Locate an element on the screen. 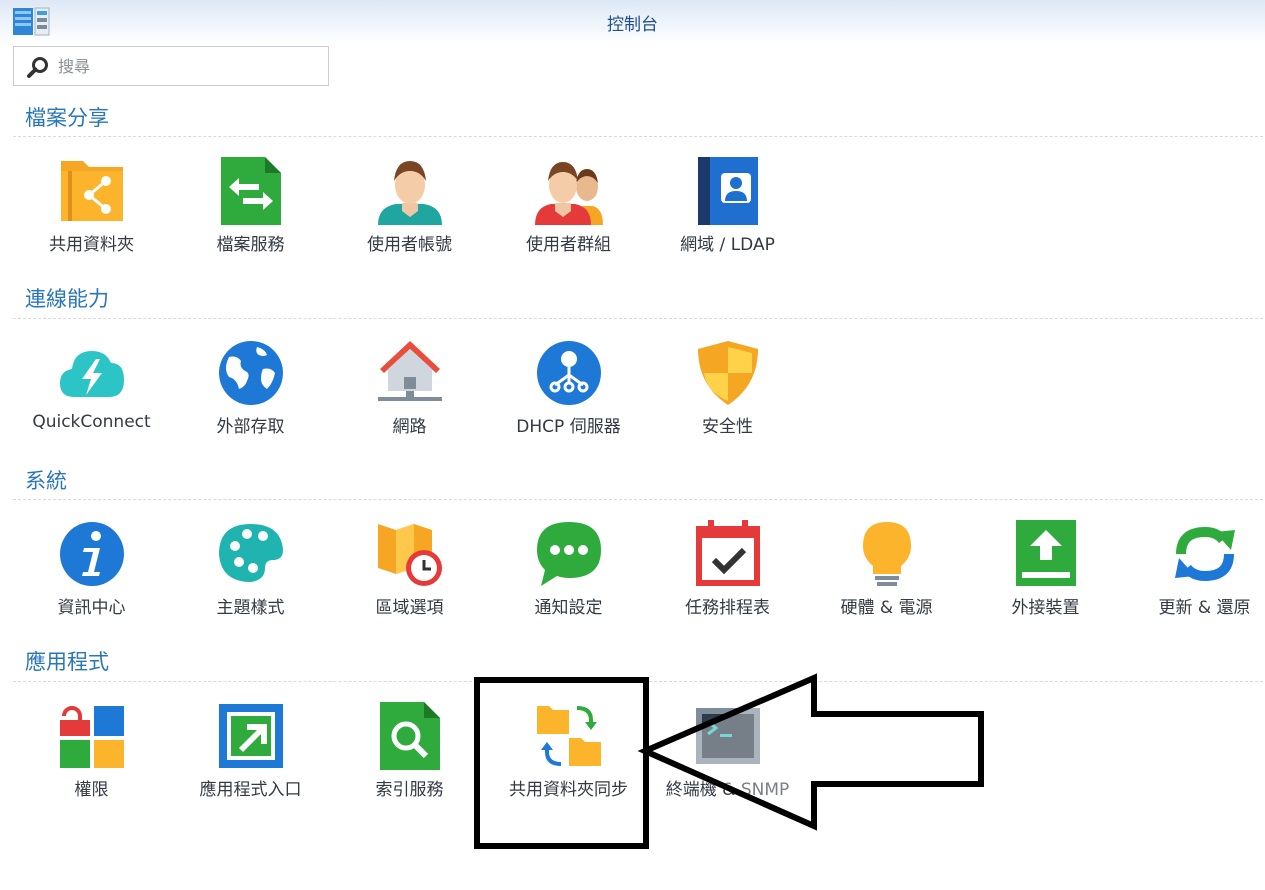 The width and height of the screenshot is (1265, 890). tile-external-access: 外部存取 is located at coordinates (250, 394).